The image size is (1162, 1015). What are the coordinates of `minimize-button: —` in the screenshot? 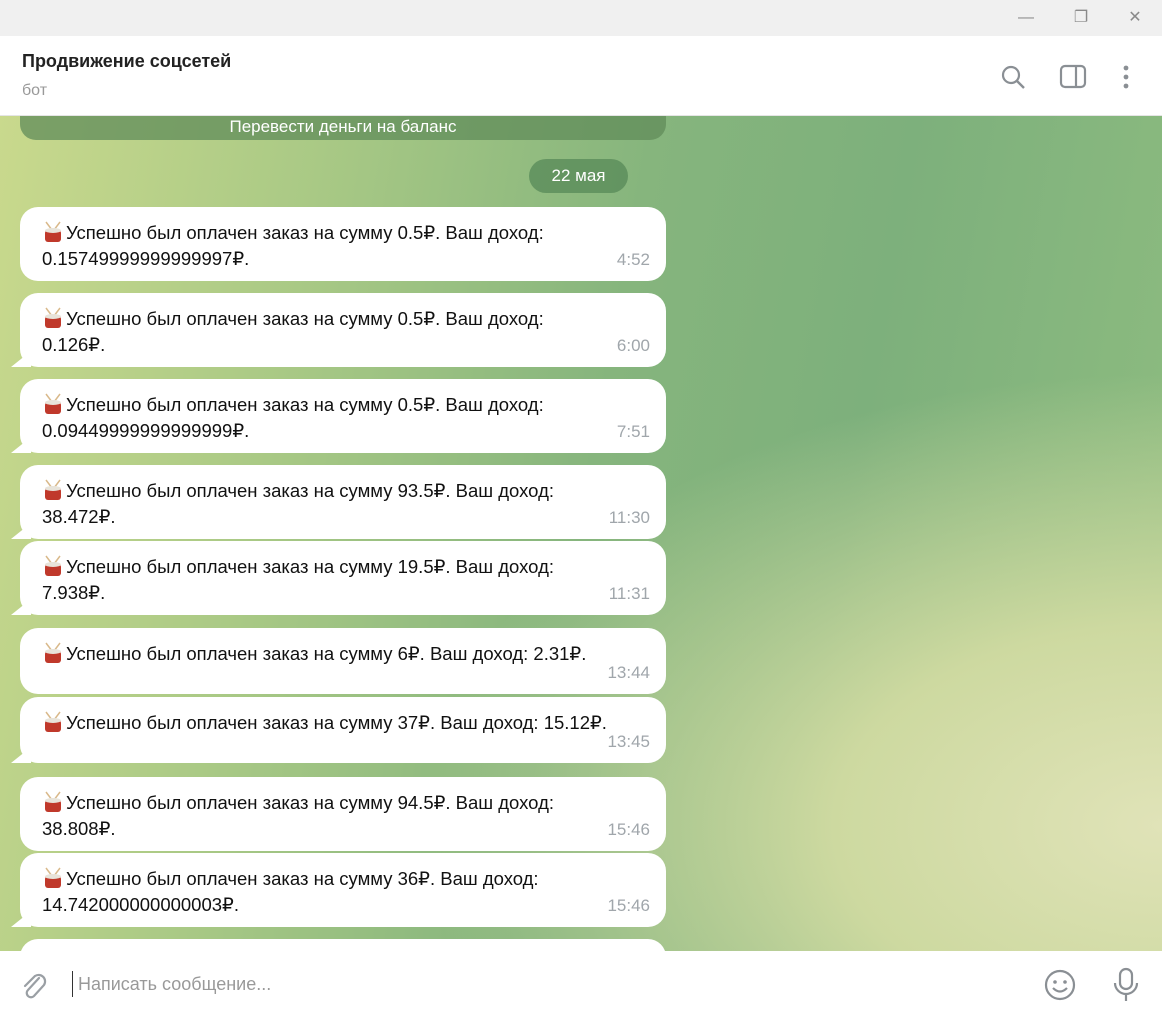 It's located at (1026, 18).